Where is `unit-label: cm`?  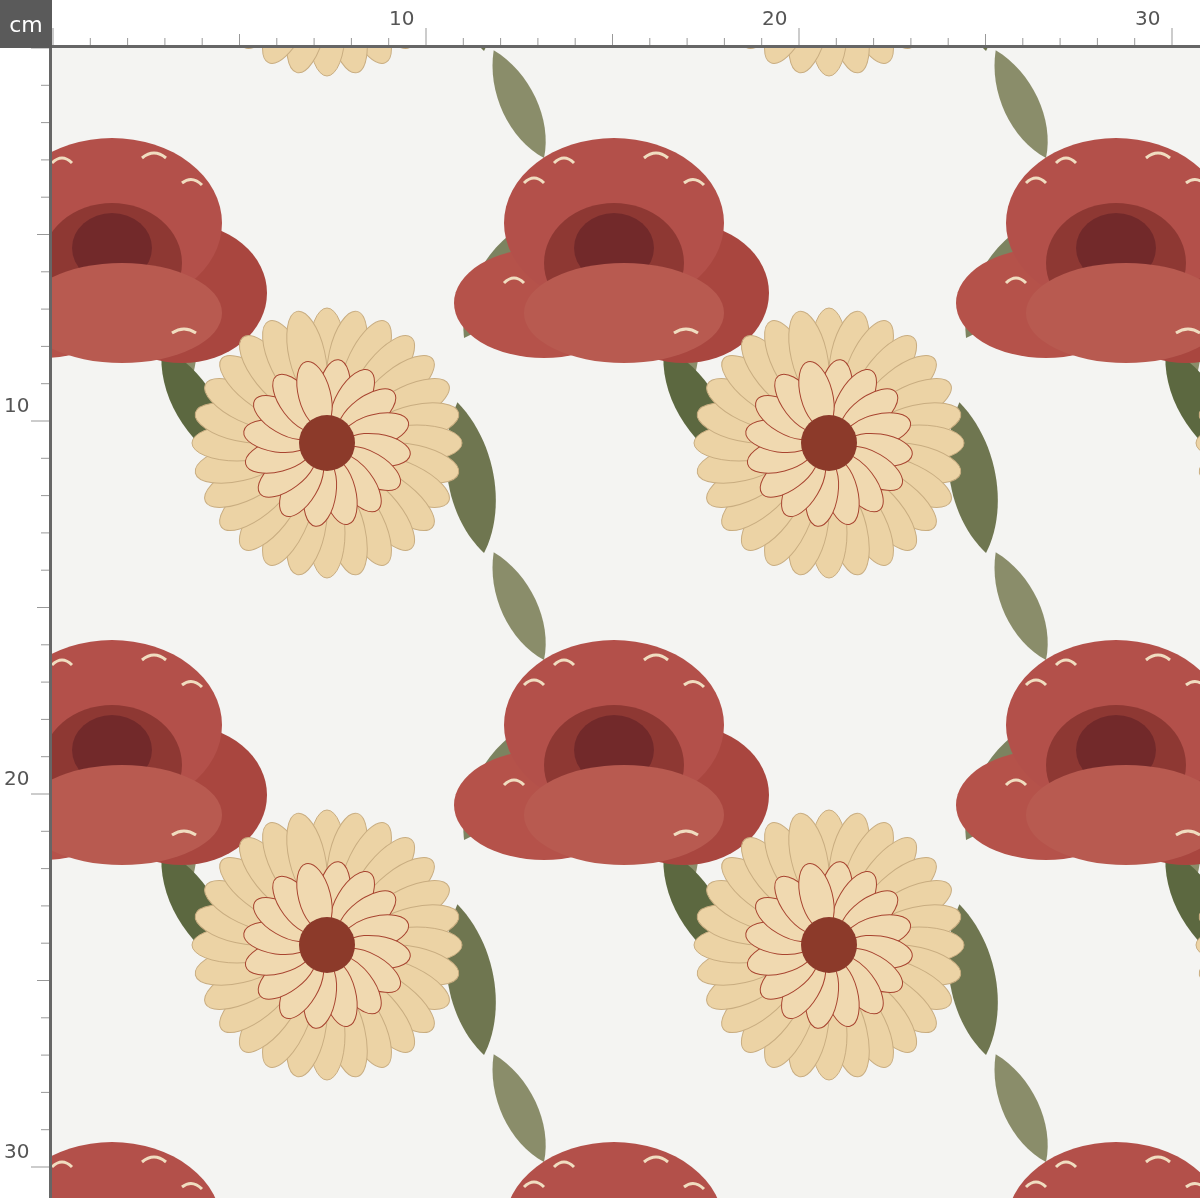
unit-label: cm is located at coordinates (26, 24).